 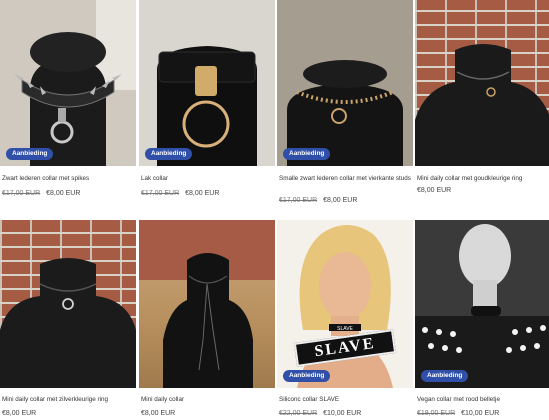 I want to click on old-price: €19,00 EUR, so click(x=436, y=413).